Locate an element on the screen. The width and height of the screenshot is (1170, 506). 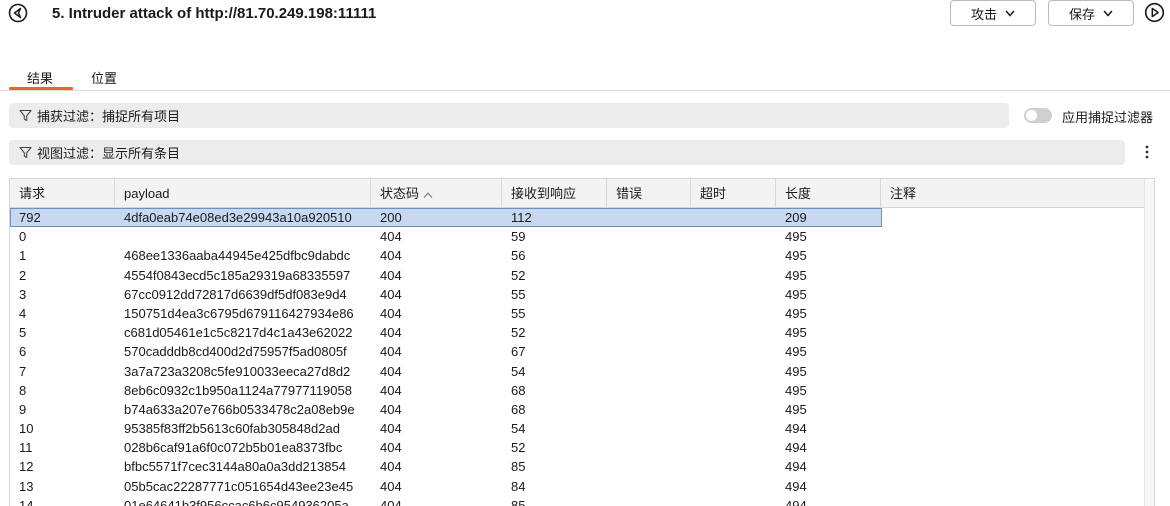
column-header-payload: payload is located at coordinates (243, 193).